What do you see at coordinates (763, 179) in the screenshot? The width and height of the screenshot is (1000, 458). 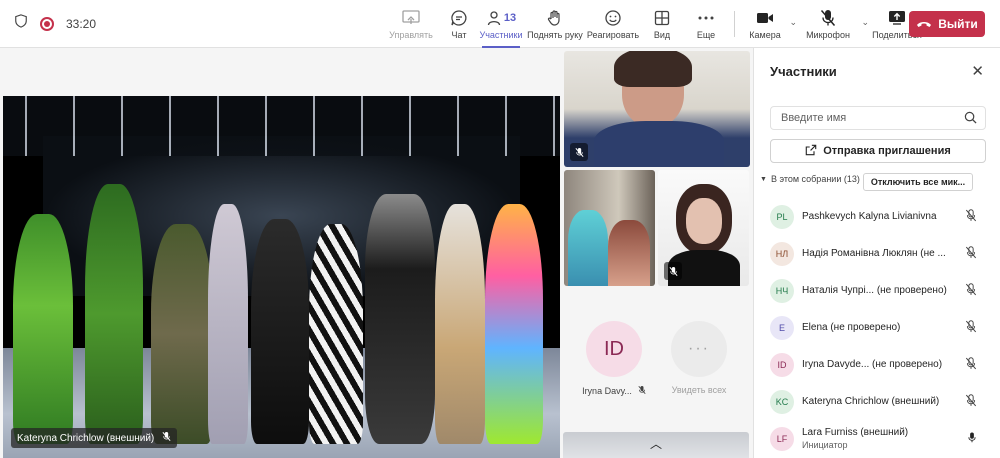 I see `chevron-down-icon: ▼` at bounding box center [763, 179].